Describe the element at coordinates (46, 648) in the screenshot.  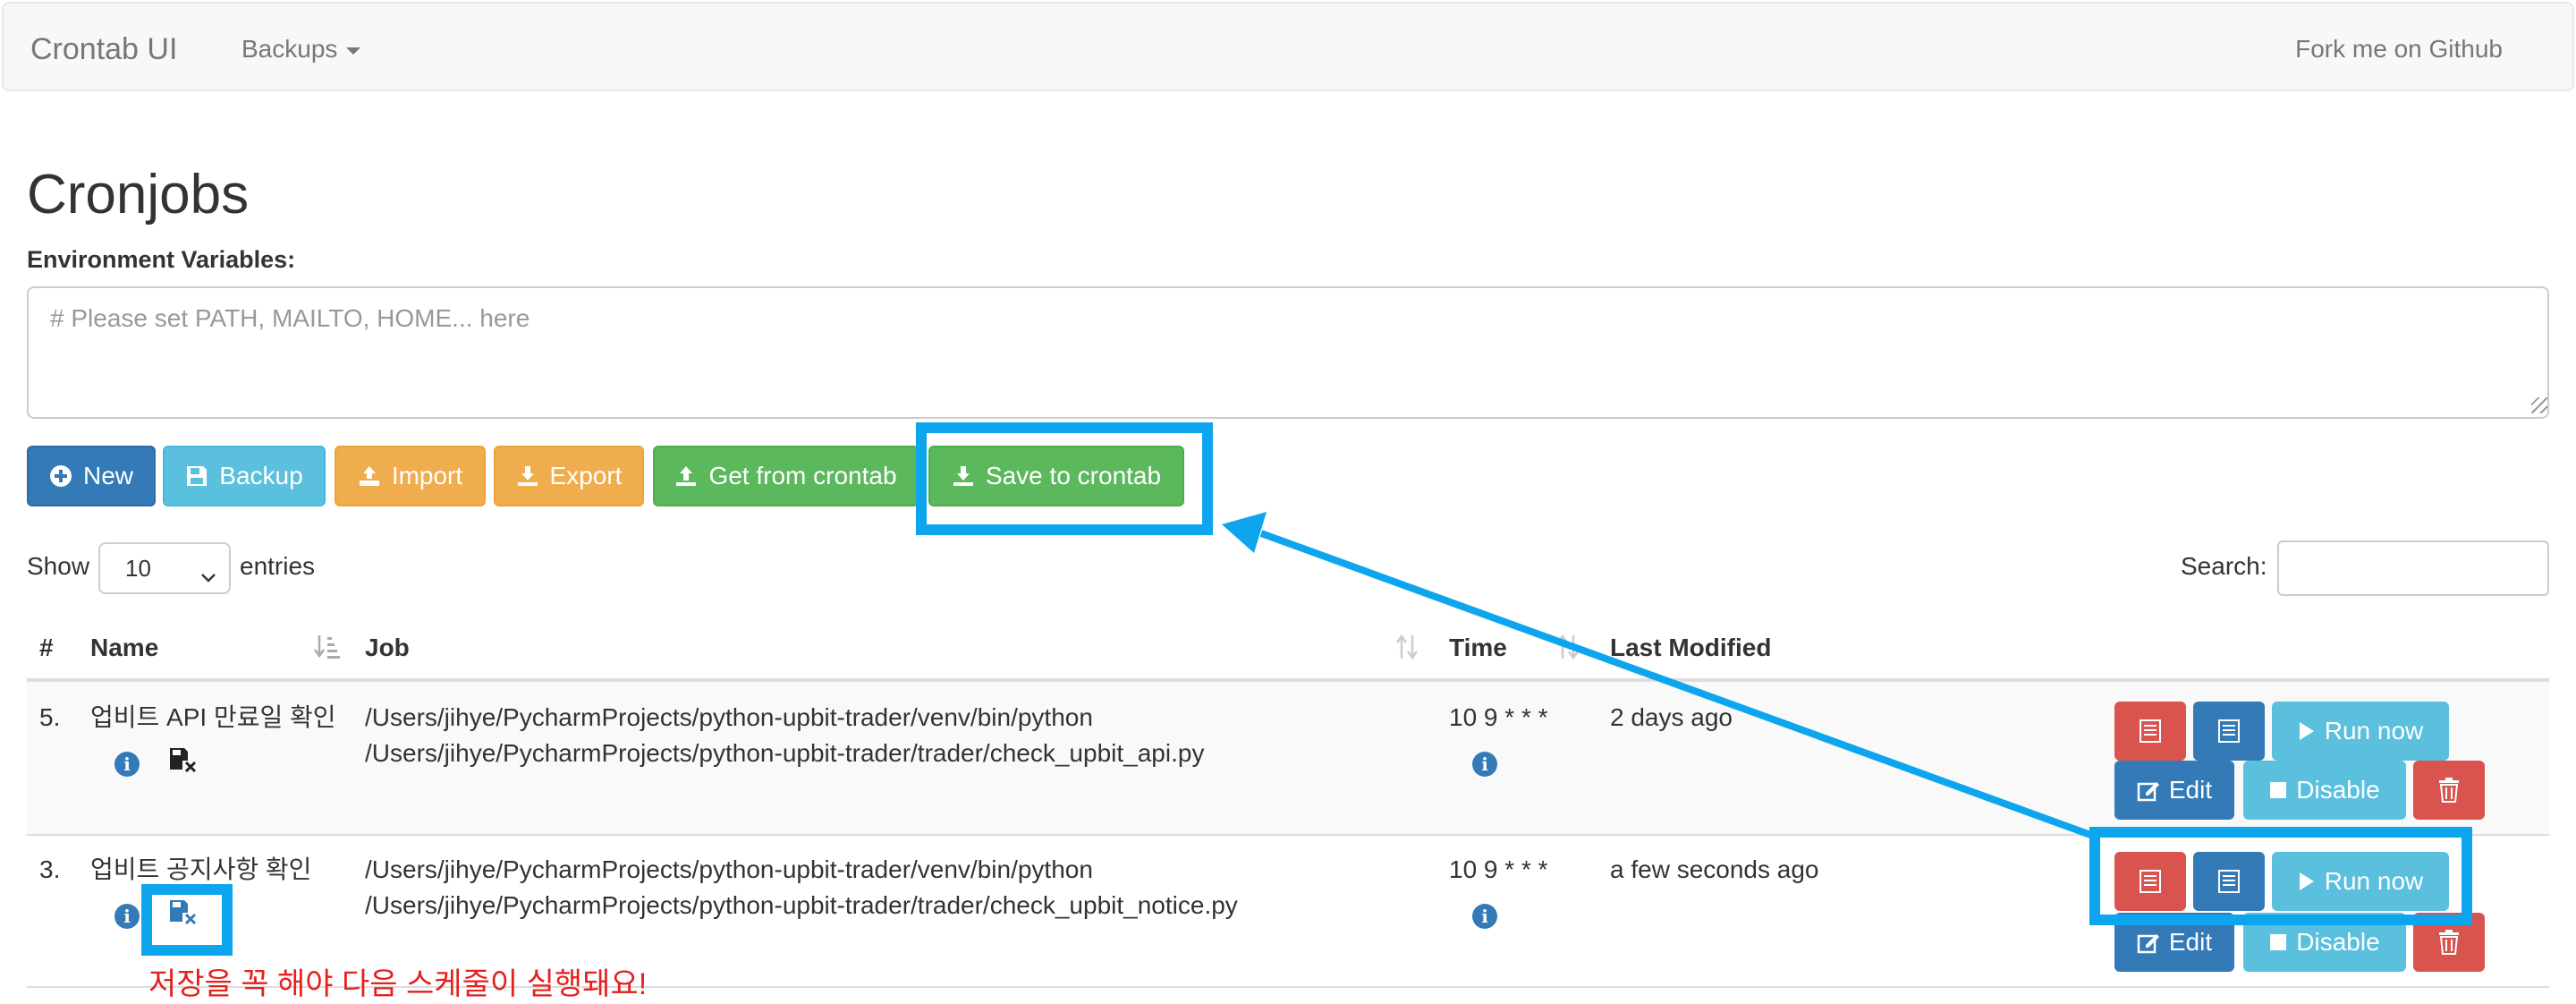
I see `col-header-num: #` at that location.